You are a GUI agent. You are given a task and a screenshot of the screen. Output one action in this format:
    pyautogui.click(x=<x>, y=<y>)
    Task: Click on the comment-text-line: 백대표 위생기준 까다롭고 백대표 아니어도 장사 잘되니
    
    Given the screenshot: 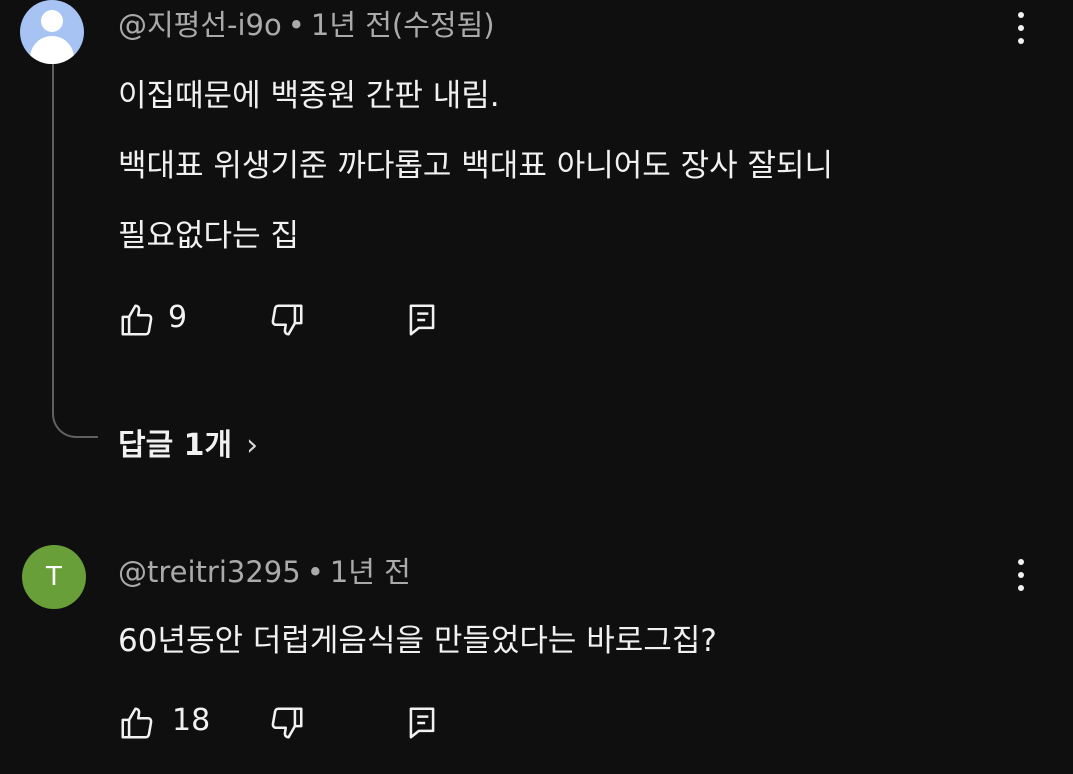 What is the action you would take?
    pyautogui.click(x=476, y=166)
    